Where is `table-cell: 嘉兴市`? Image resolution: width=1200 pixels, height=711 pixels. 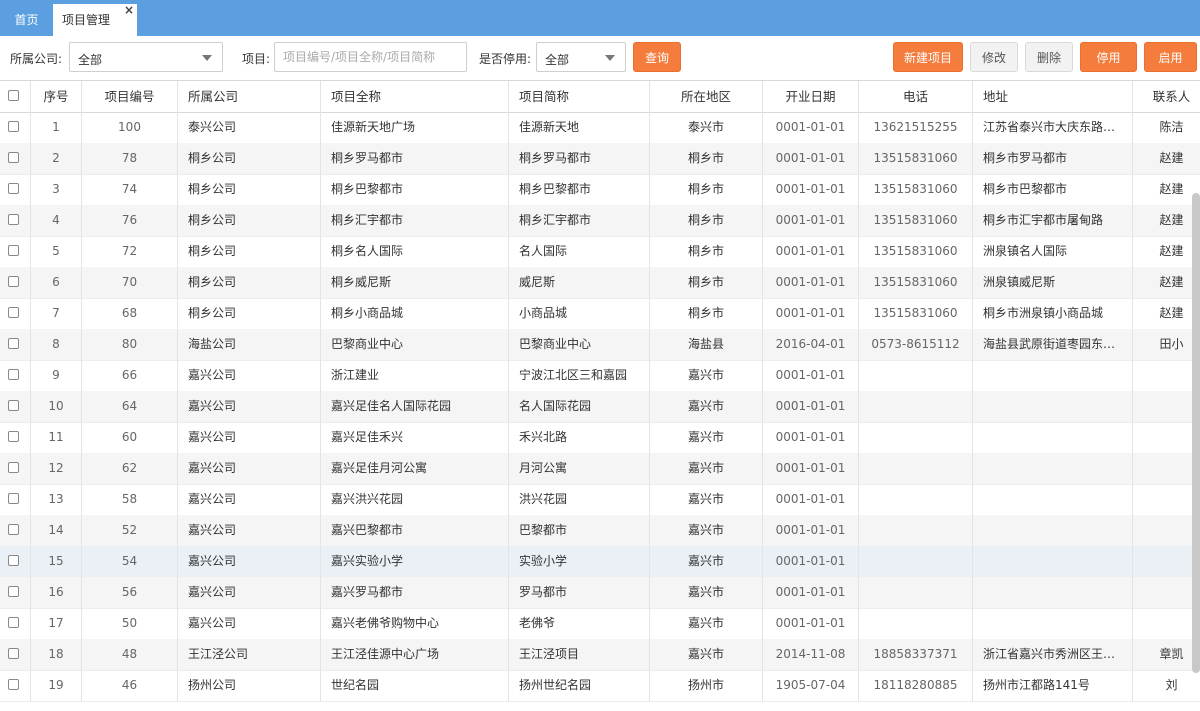 table-cell: 嘉兴市 is located at coordinates (706, 530).